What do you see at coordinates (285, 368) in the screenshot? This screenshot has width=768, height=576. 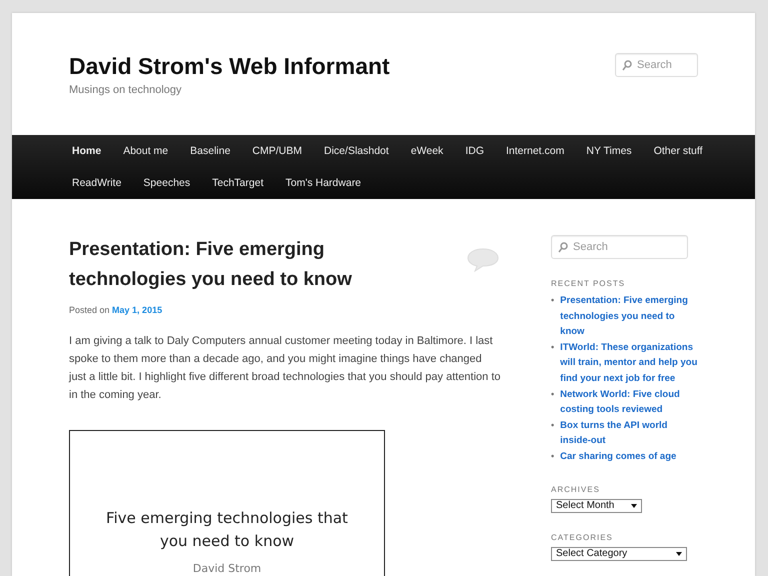 I see `post-text: I am giving a talk to Daly Computers annual customer meeting today in Baltimore. I last spoke to them more than a decade ago, and you might imagine things have changed just a little bit. I highlight five different broad technologies that you should pay attention to in the coming year.` at bounding box center [285, 368].